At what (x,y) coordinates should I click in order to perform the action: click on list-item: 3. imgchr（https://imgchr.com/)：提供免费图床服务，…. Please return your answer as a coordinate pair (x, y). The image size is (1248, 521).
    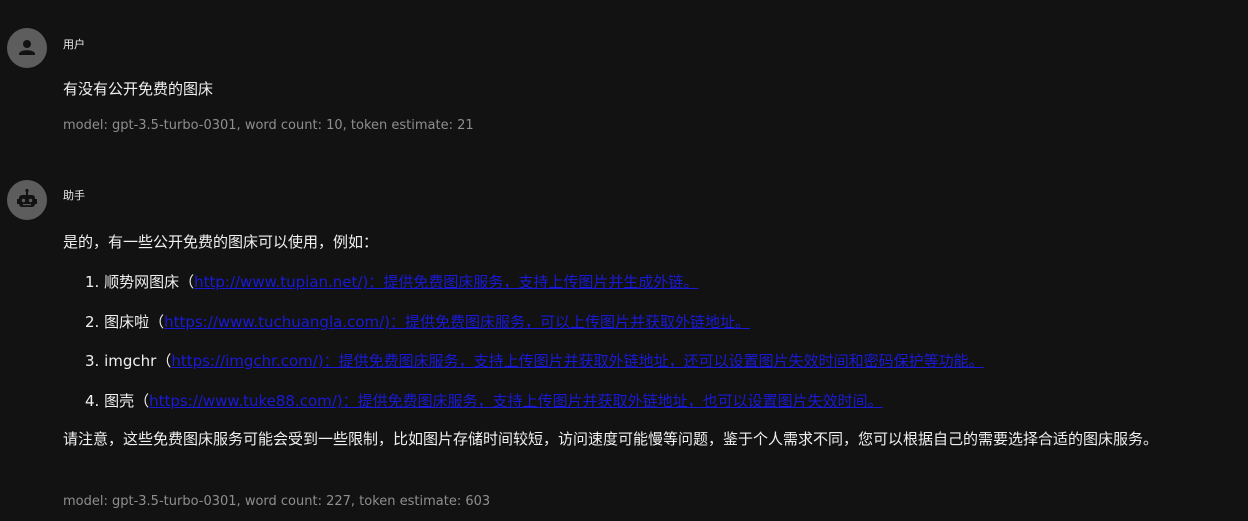
    Looking at the image, I should click on (534, 360).